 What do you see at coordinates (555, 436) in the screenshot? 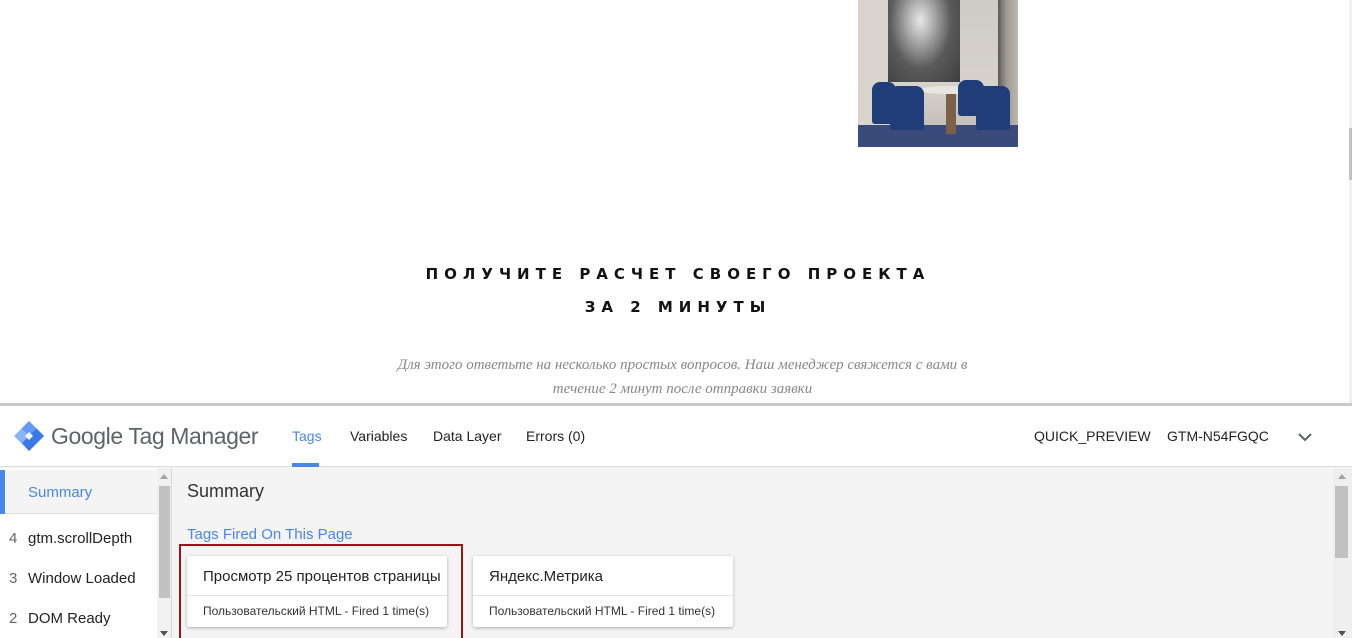
I see `tab-errors: Errors (0)` at bounding box center [555, 436].